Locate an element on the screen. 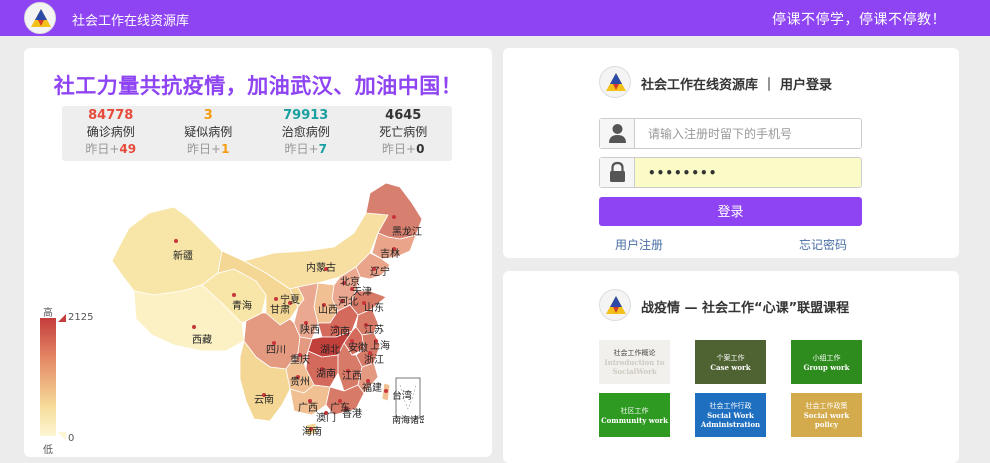  map-label: 南海诸岛 is located at coordinates (408, 420).